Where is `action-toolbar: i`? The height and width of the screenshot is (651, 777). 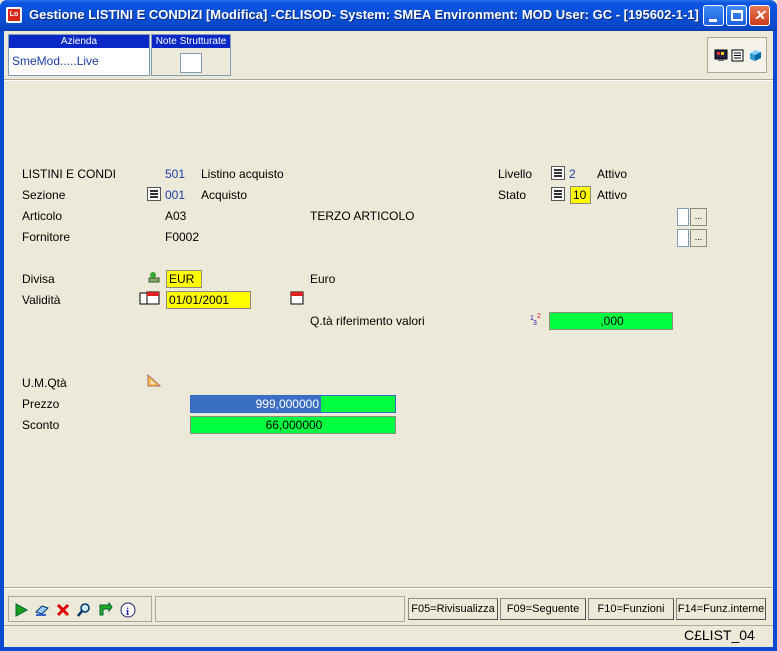 action-toolbar: i is located at coordinates (80, 609).